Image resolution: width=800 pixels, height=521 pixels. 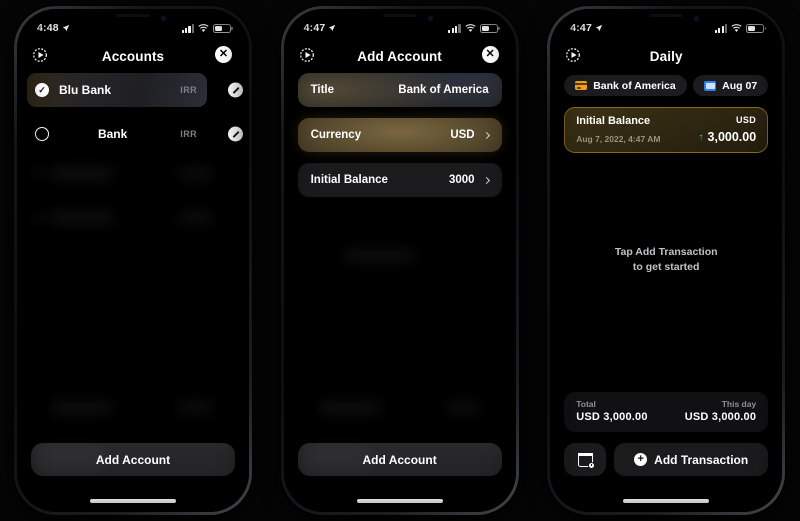 What do you see at coordinates (133, 24) in the screenshot?
I see `status-bar: 4:48` at bounding box center [133, 24].